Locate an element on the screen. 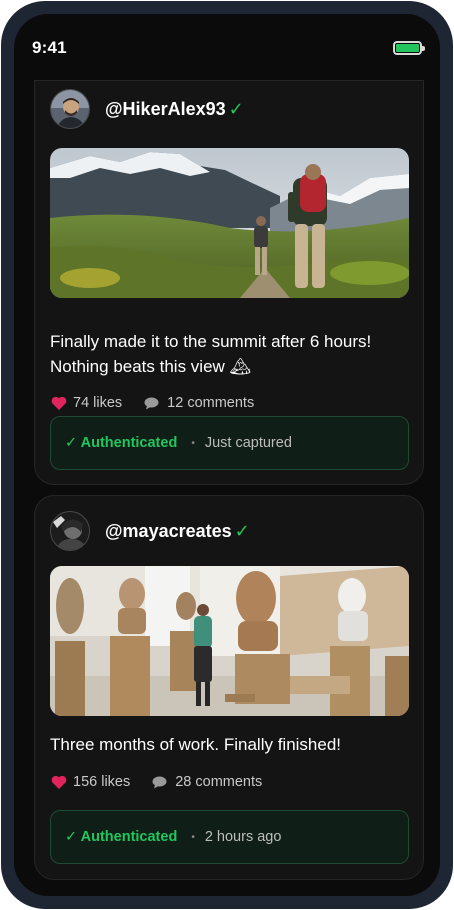 This screenshot has height=910, width=454. likes-count: 74 likes is located at coordinates (98, 403).